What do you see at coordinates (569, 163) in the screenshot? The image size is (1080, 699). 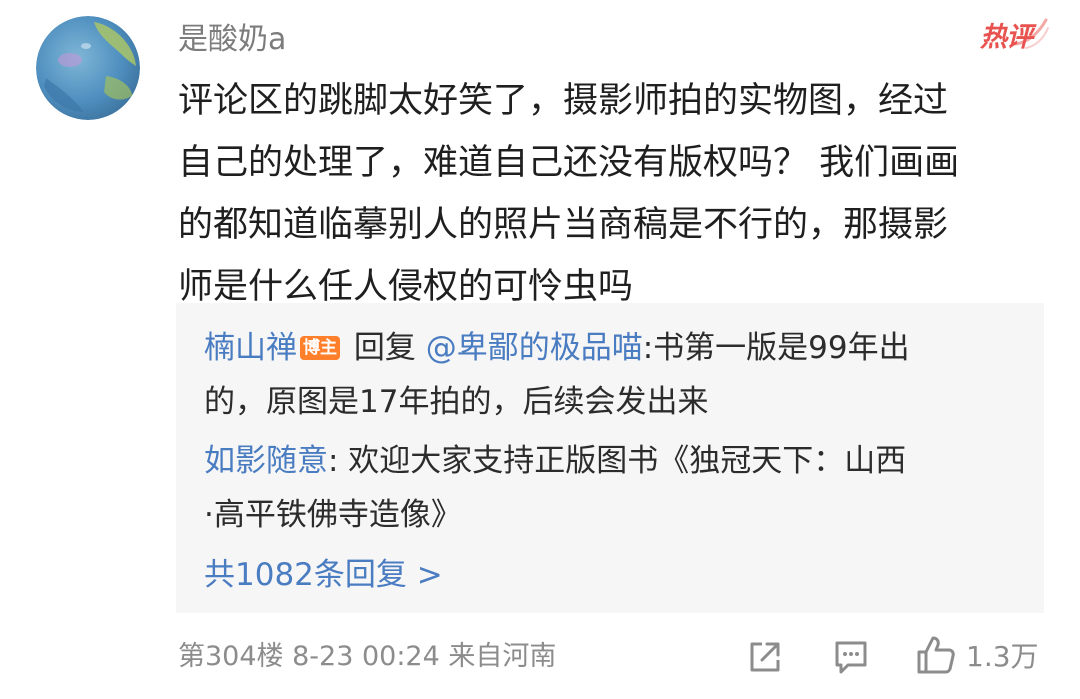 I see `comment-text-line: 自己的处理了，难道自己还没有版权吗？ 我们画画` at bounding box center [569, 163].